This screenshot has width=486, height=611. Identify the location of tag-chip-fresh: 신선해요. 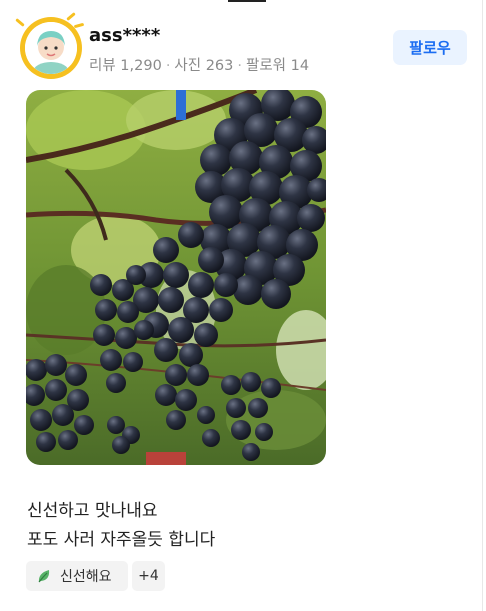
(77, 576).